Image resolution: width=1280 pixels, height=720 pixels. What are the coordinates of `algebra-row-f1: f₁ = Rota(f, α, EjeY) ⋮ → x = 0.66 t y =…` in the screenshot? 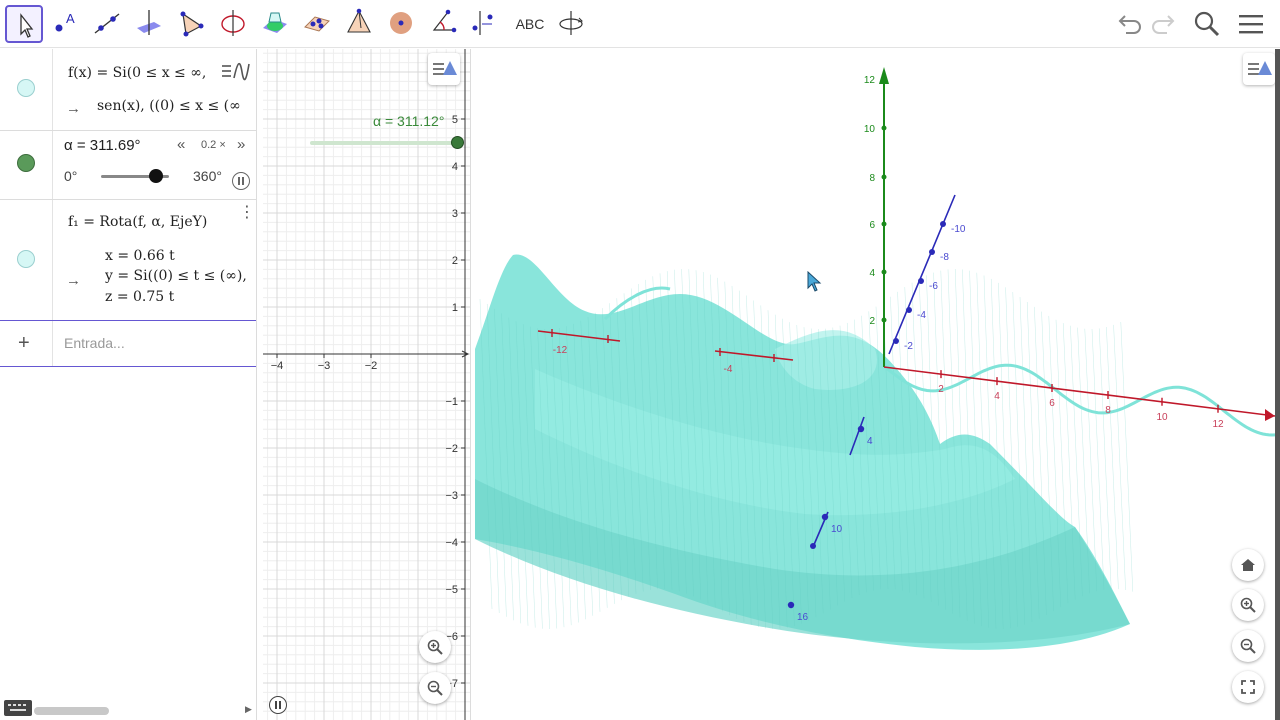 It's located at (128, 260).